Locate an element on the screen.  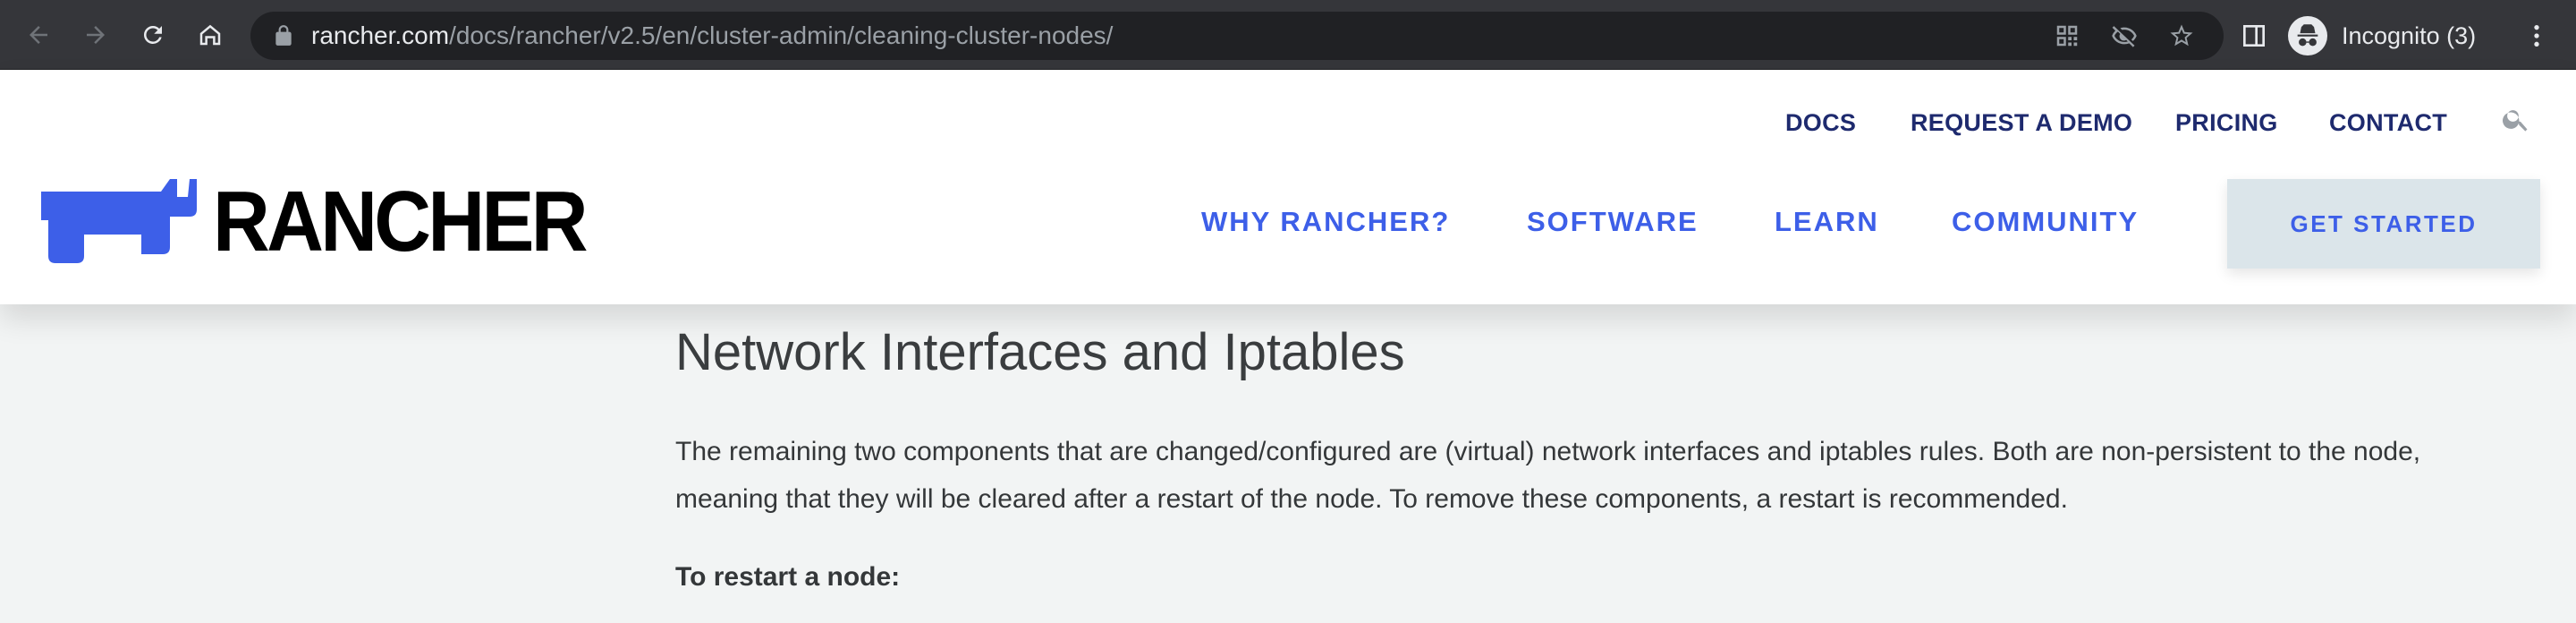
nav-link-pricing: PRICING is located at coordinates (2226, 123).